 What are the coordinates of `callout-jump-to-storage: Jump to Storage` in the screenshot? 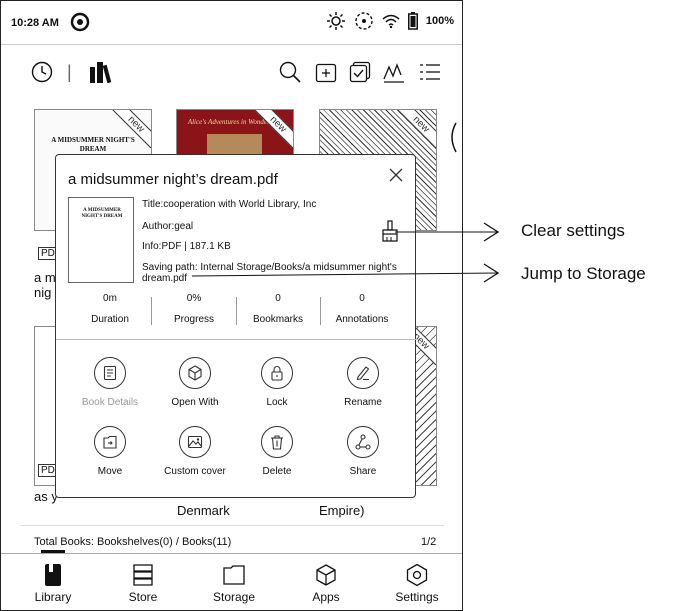 It's located at (583, 273).